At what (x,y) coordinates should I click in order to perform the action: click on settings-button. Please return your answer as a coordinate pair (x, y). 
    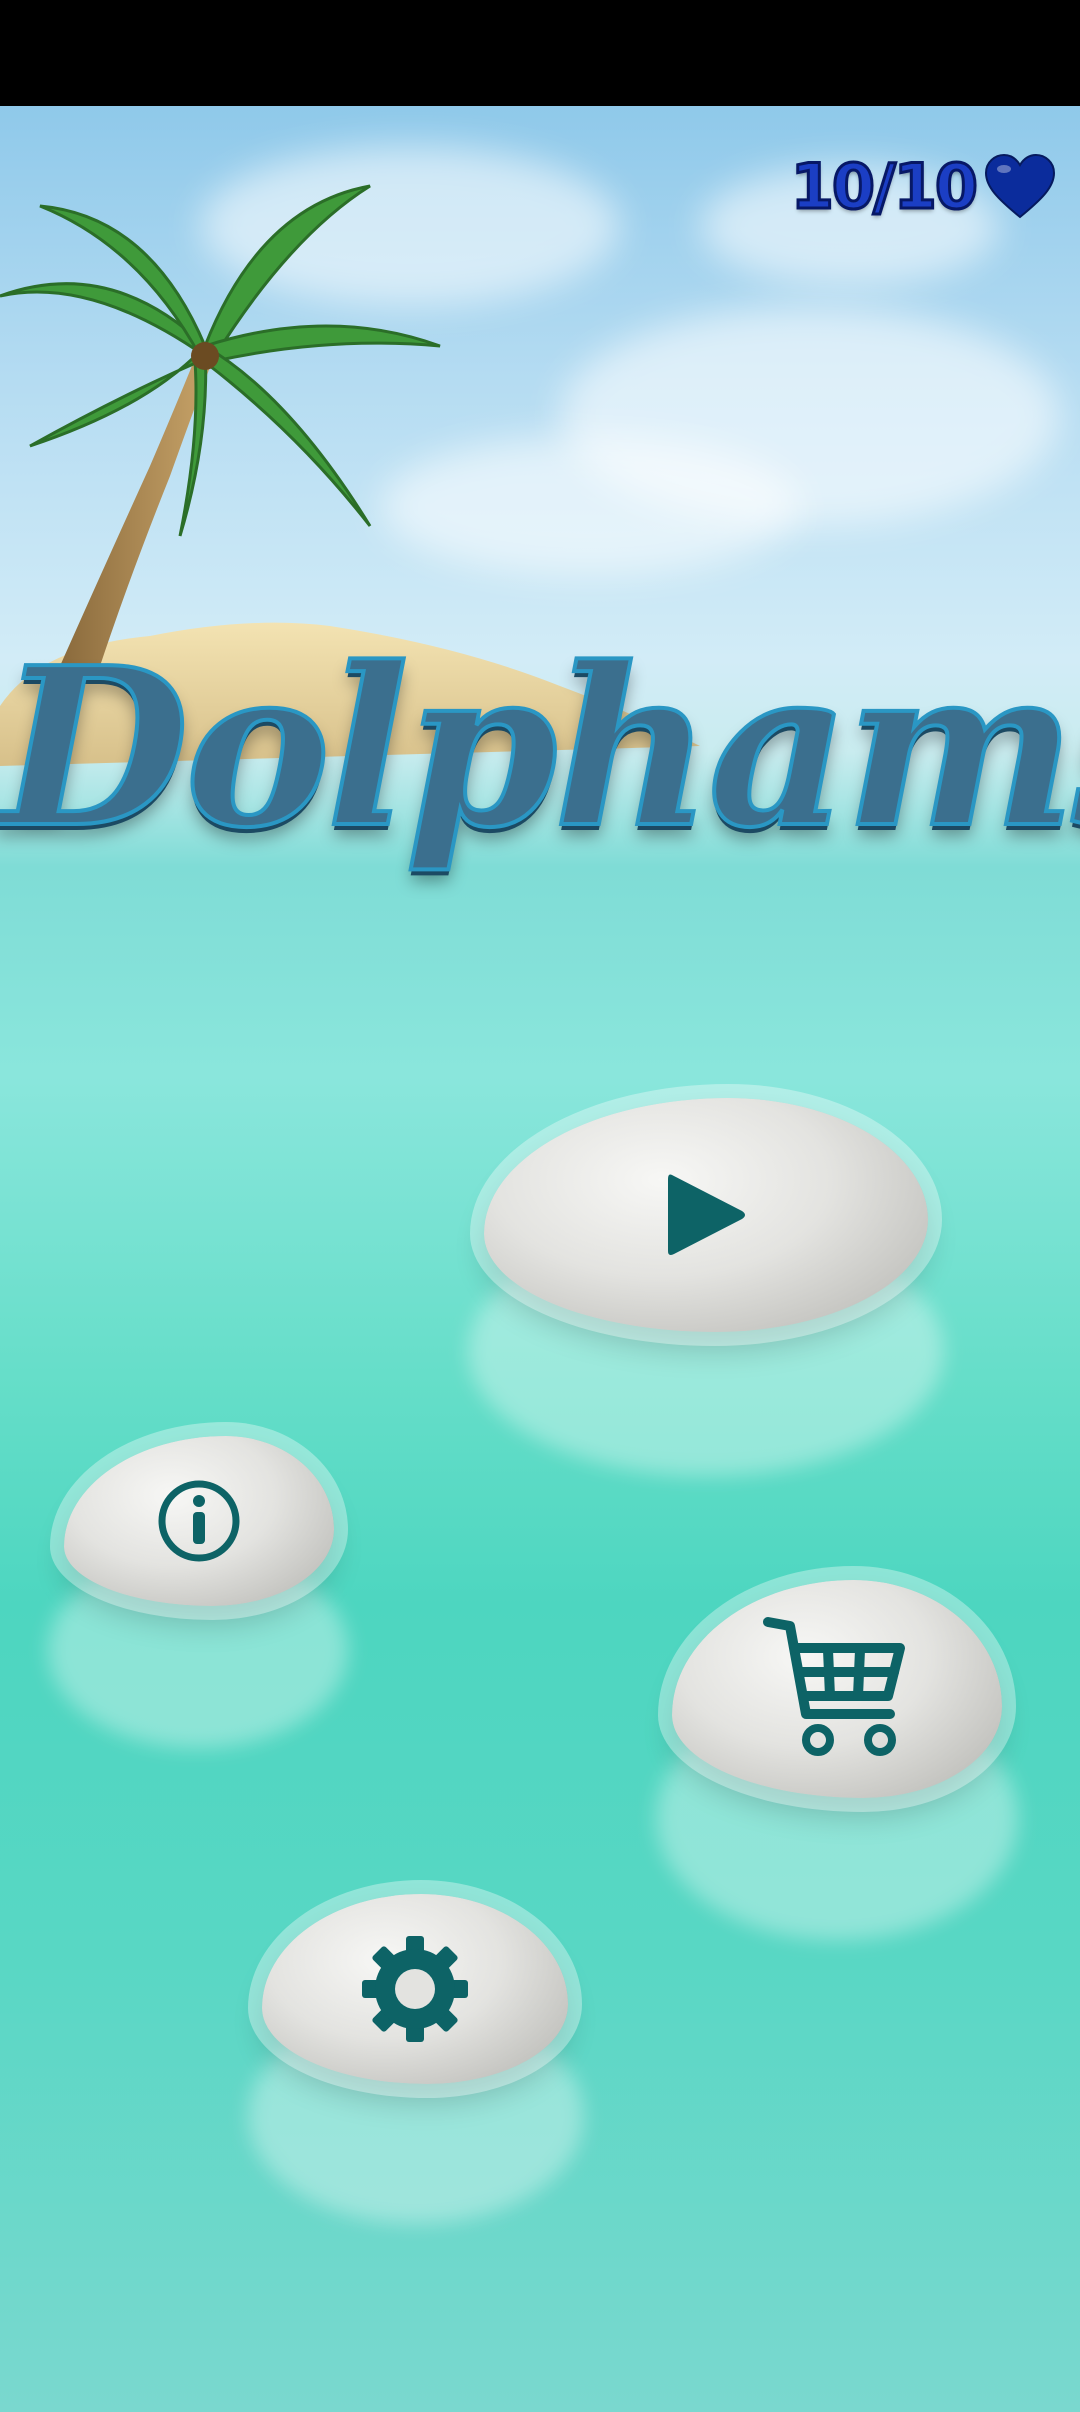
    Looking at the image, I should click on (415, 1989).